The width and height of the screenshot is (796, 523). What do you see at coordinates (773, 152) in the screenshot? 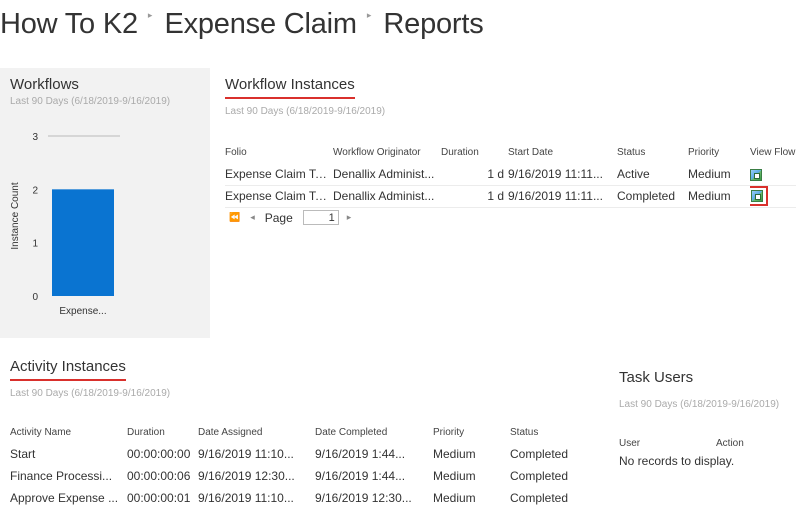
I see `column-header-view-flow: View Flow` at bounding box center [773, 152].